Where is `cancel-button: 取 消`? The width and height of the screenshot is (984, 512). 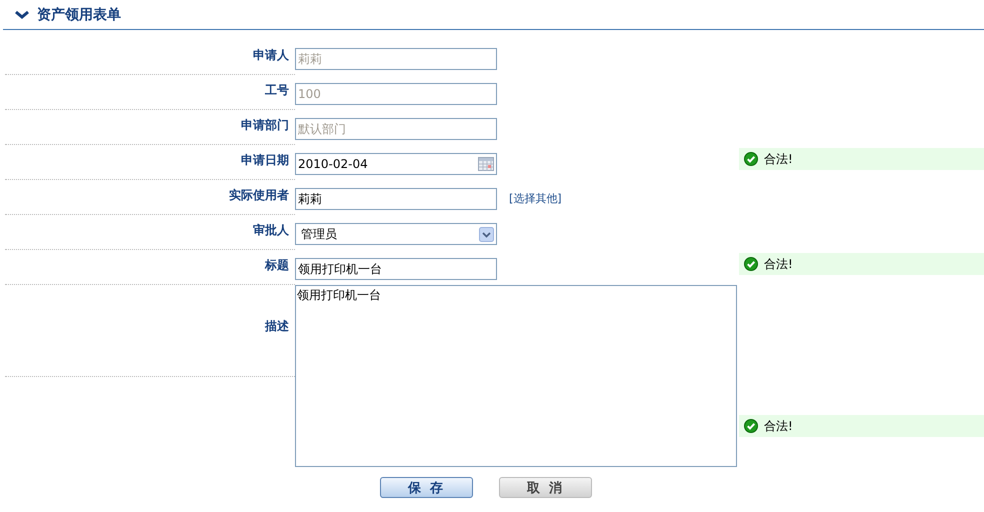
cancel-button: 取 消 is located at coordinates (545, 487).